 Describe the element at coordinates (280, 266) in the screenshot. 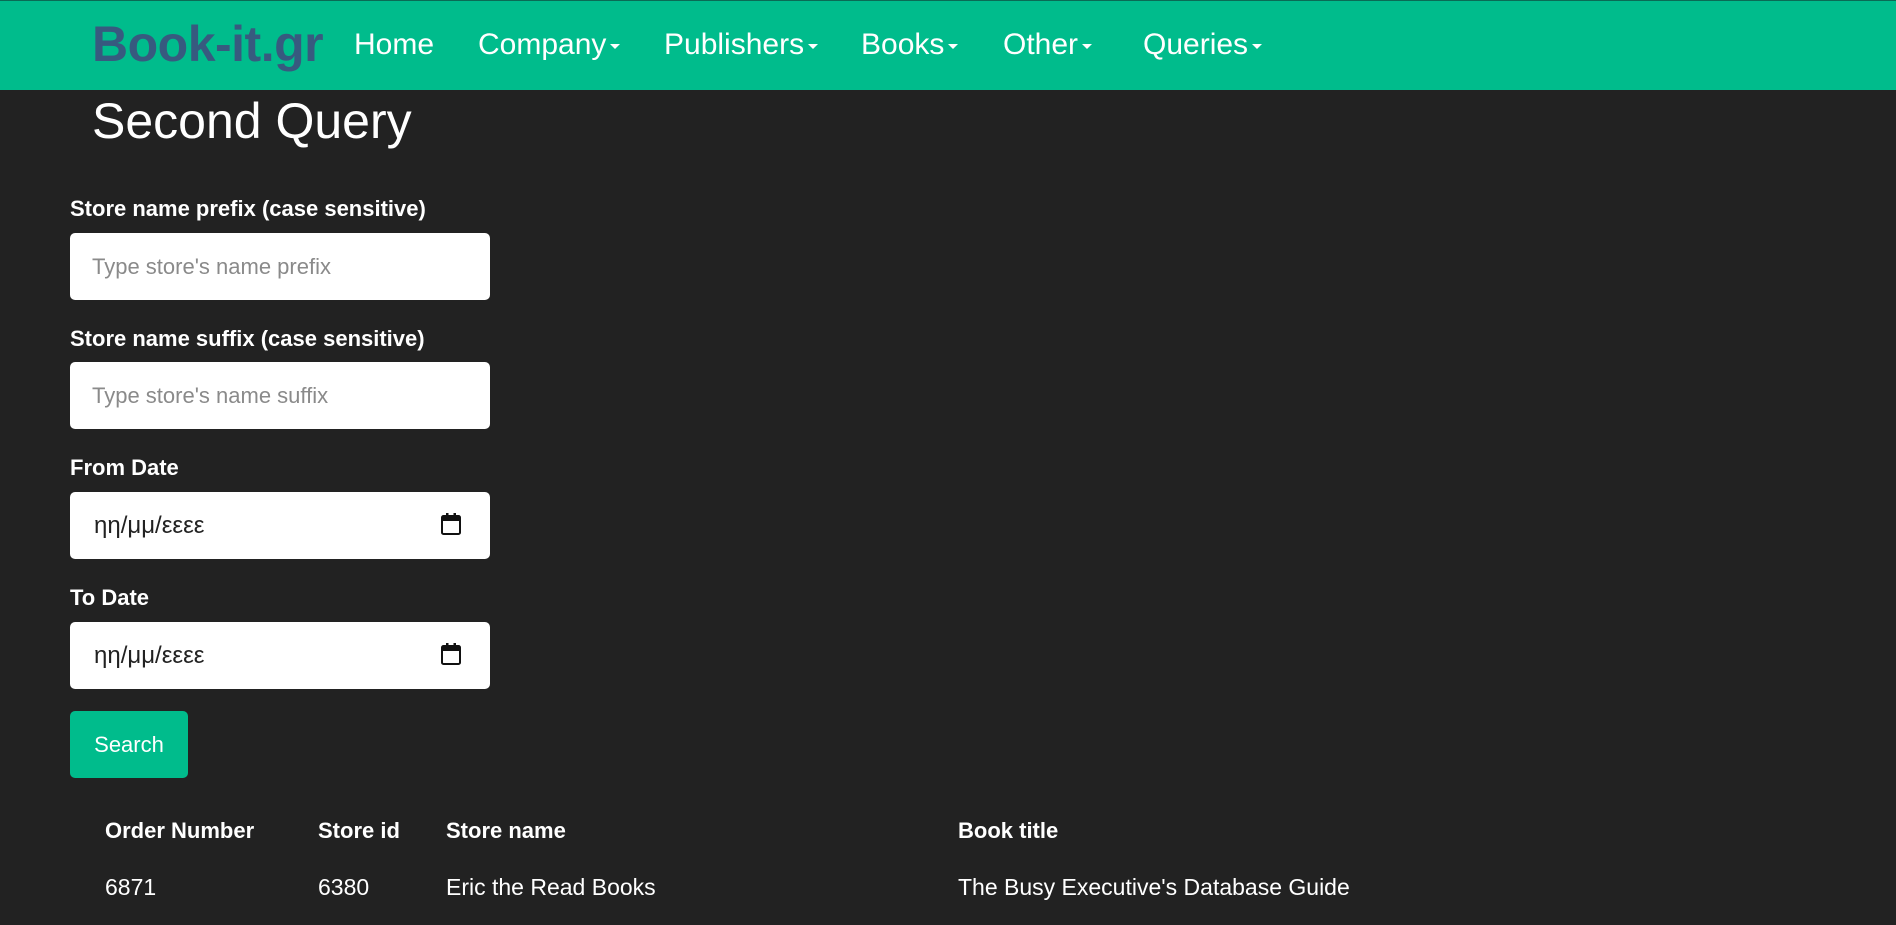

I see `store-prefix-input` at that location.